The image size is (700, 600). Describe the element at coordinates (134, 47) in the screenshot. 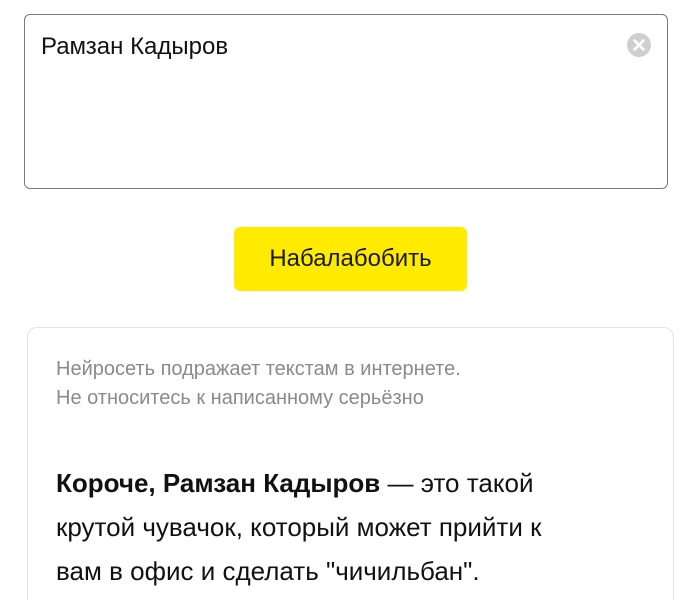

I see `prompt-text: Рамзан Кадыров` at that location.